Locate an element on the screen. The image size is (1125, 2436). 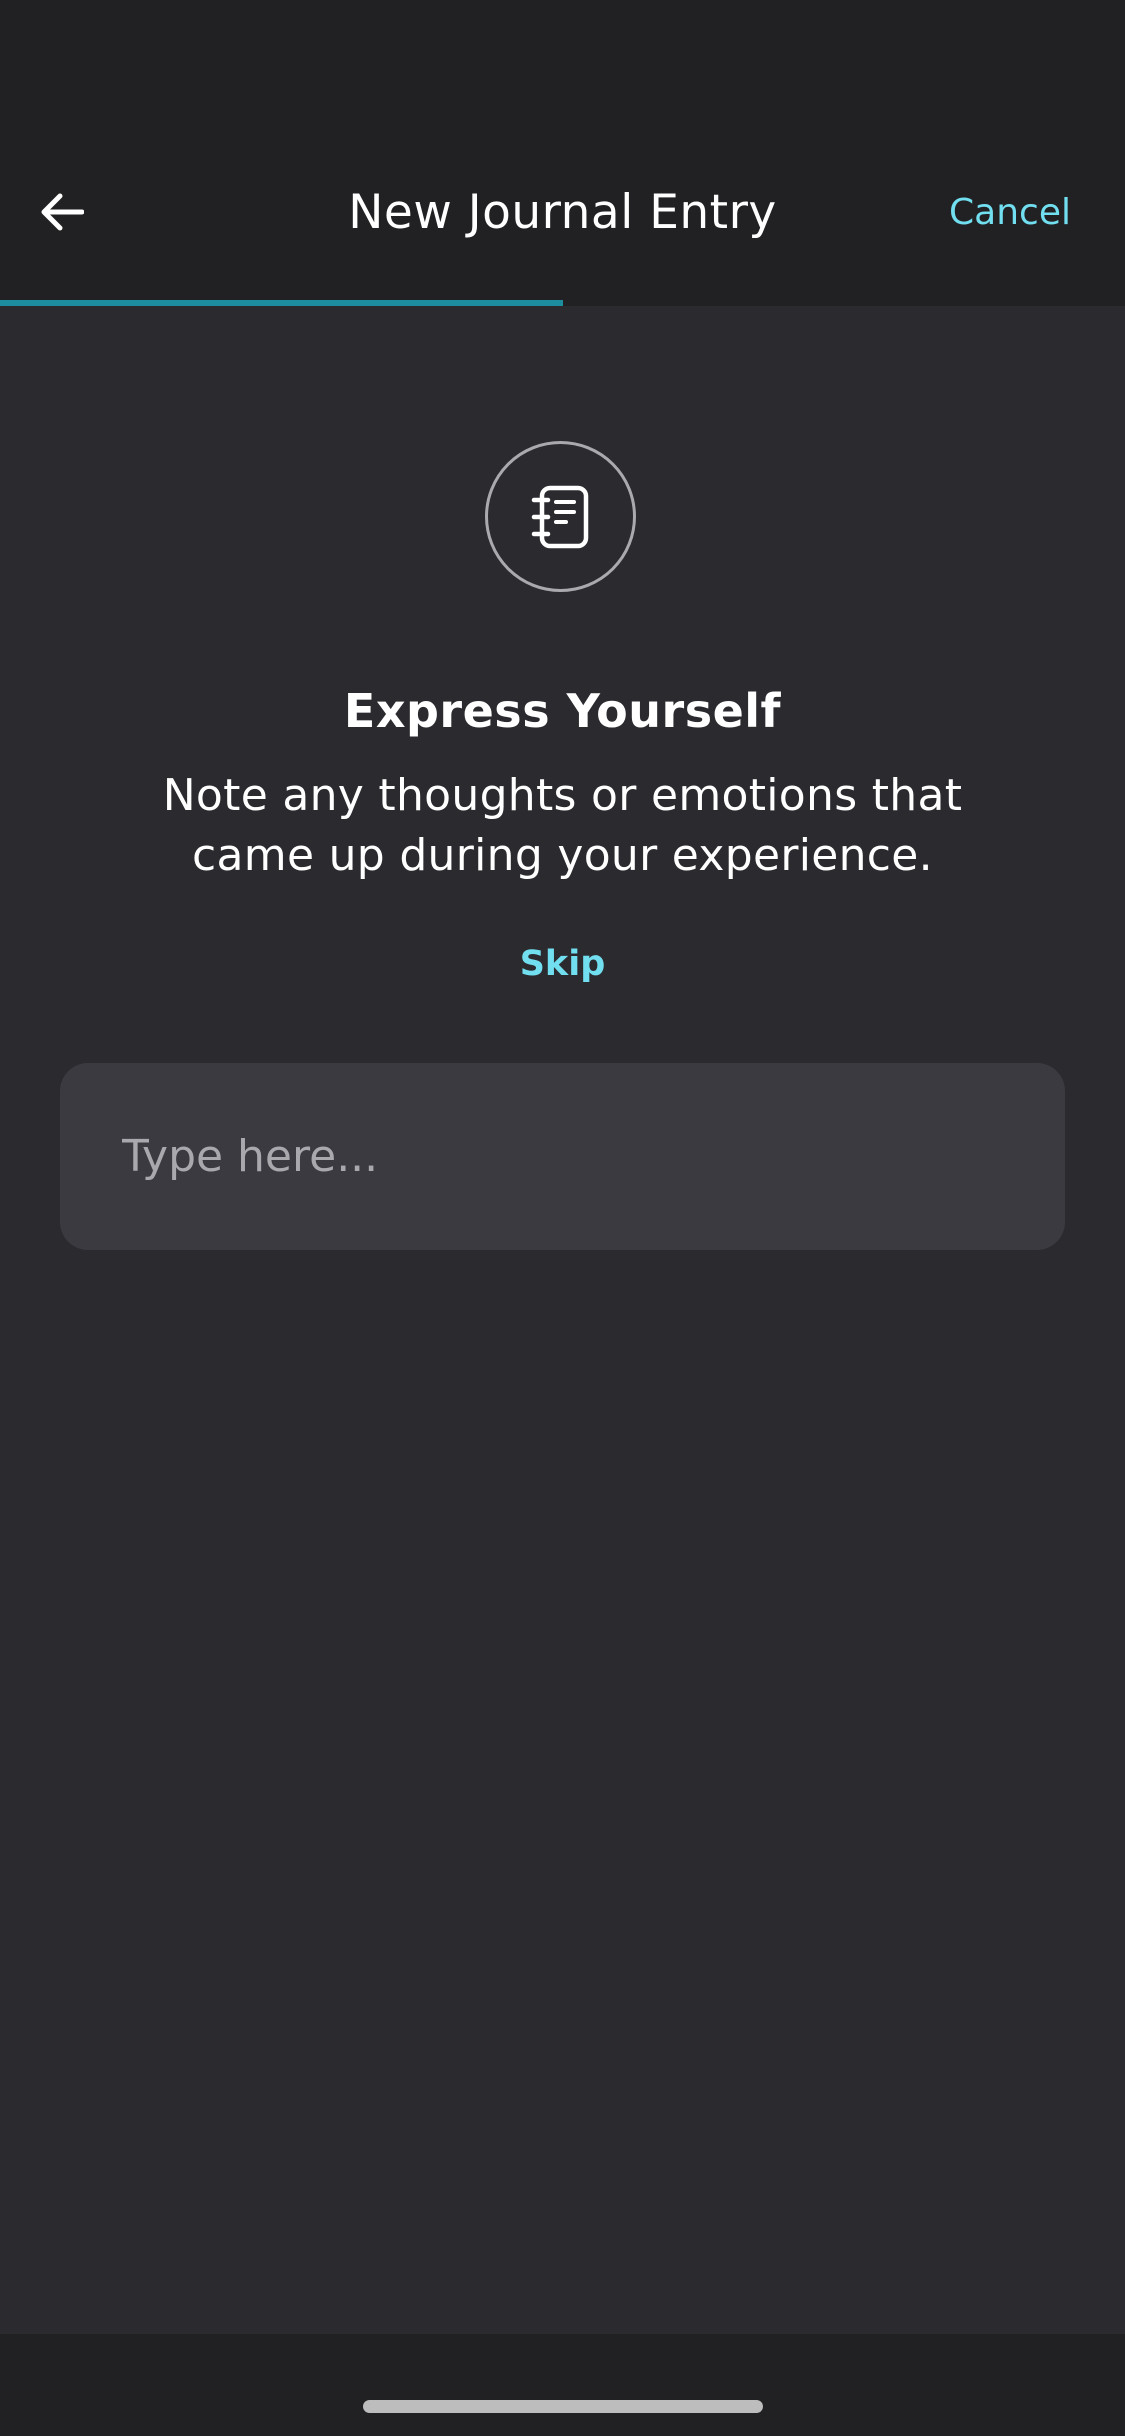
arrow-left-icon is located at coordinates (62, 212).